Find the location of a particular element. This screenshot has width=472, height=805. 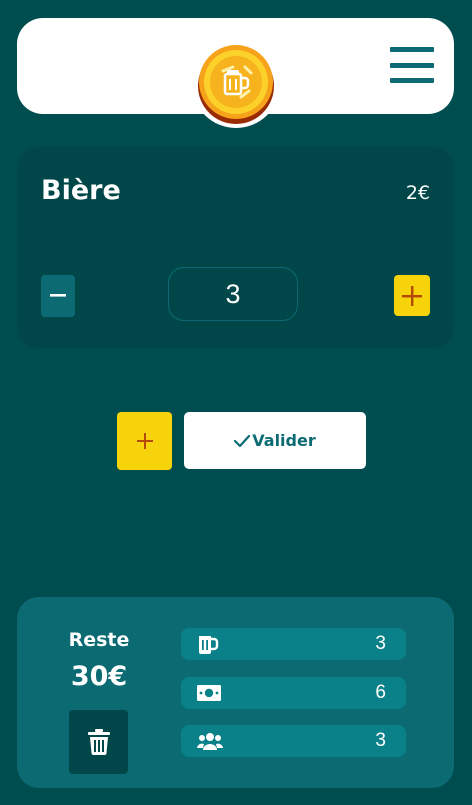

trash-icon is located at coordinates (98, 742).